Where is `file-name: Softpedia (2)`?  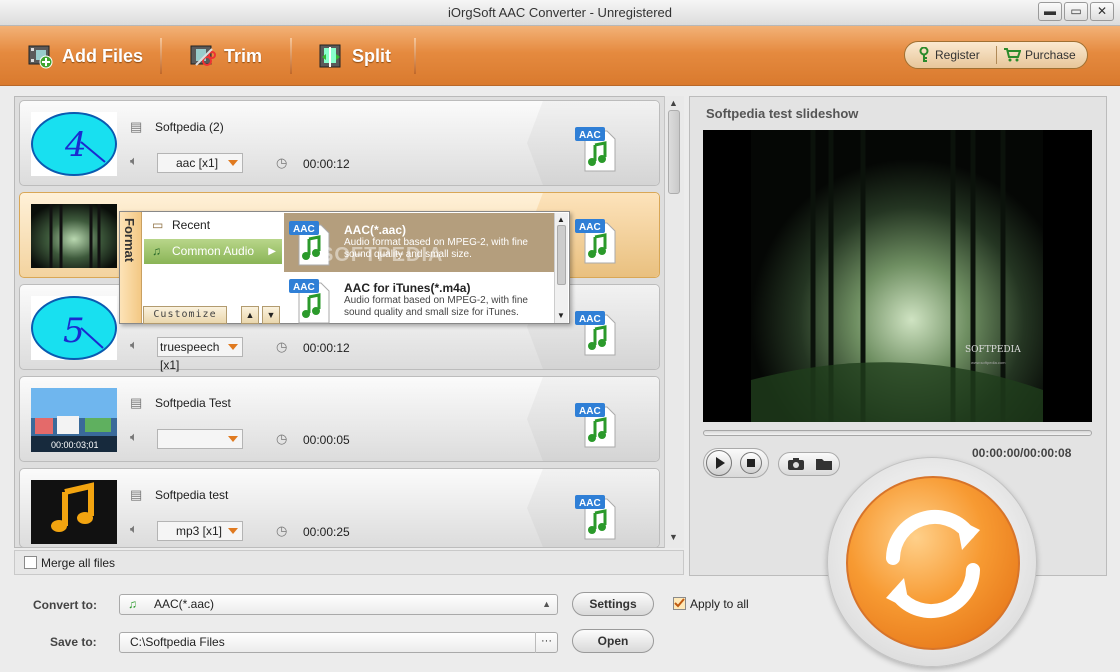
file-name: Softpedia (2) is located at coordinates (189, 127).